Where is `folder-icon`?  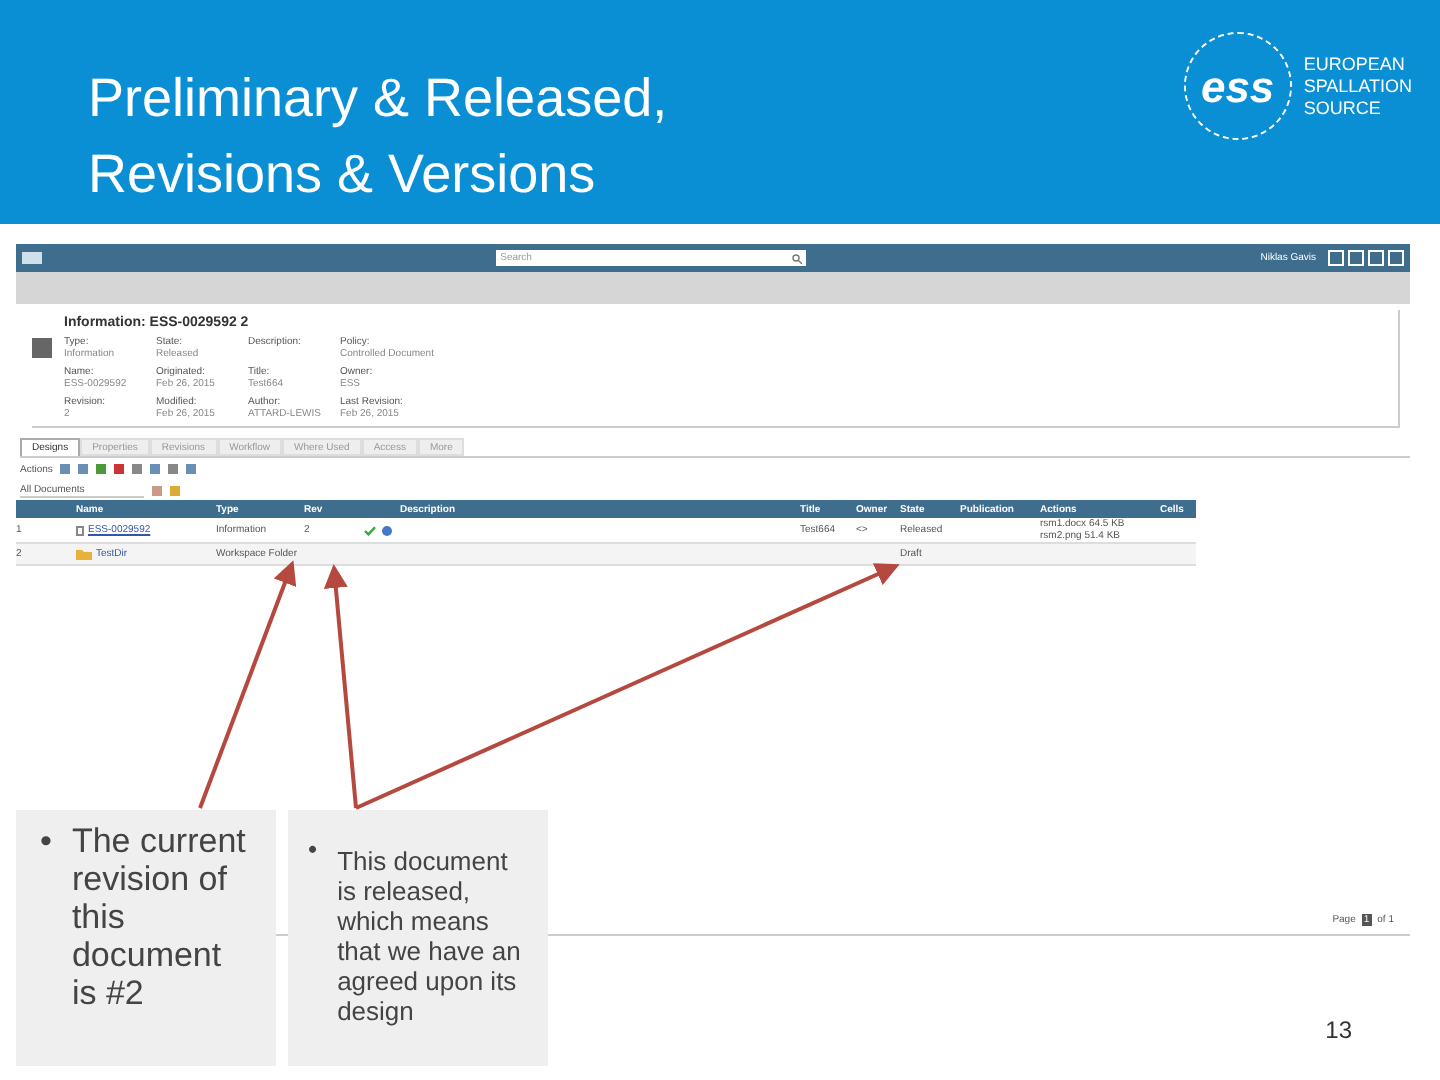 folder-icon is located at coordinates (84, 554).